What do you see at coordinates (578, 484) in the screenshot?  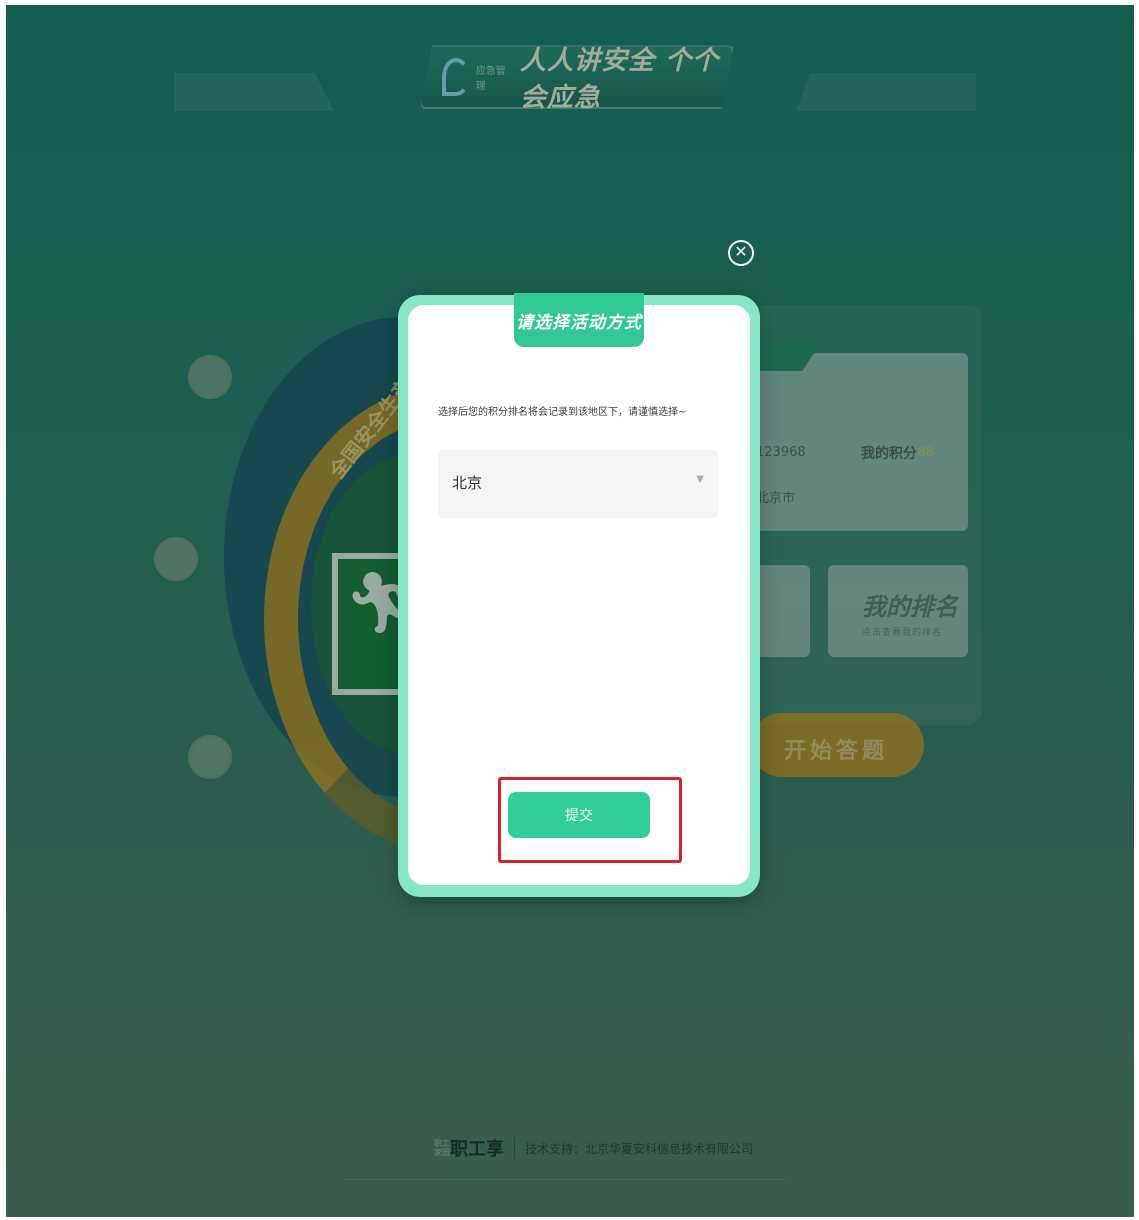 I see `region-select: 北京 ▼` at bounding box center [578, 484].